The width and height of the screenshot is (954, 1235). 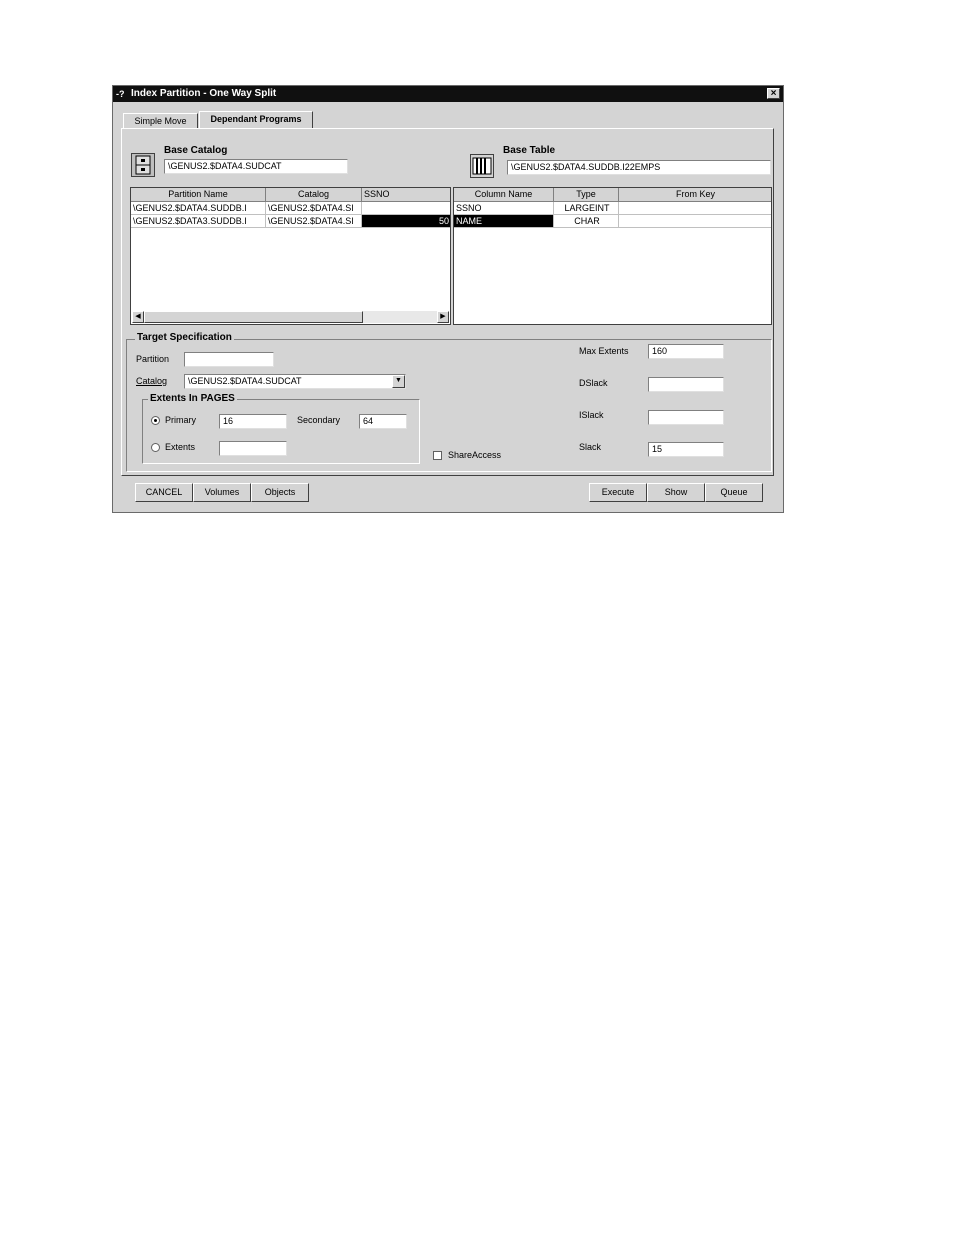 I want to click on slack-label: Slack, so click(x=590, y=447).